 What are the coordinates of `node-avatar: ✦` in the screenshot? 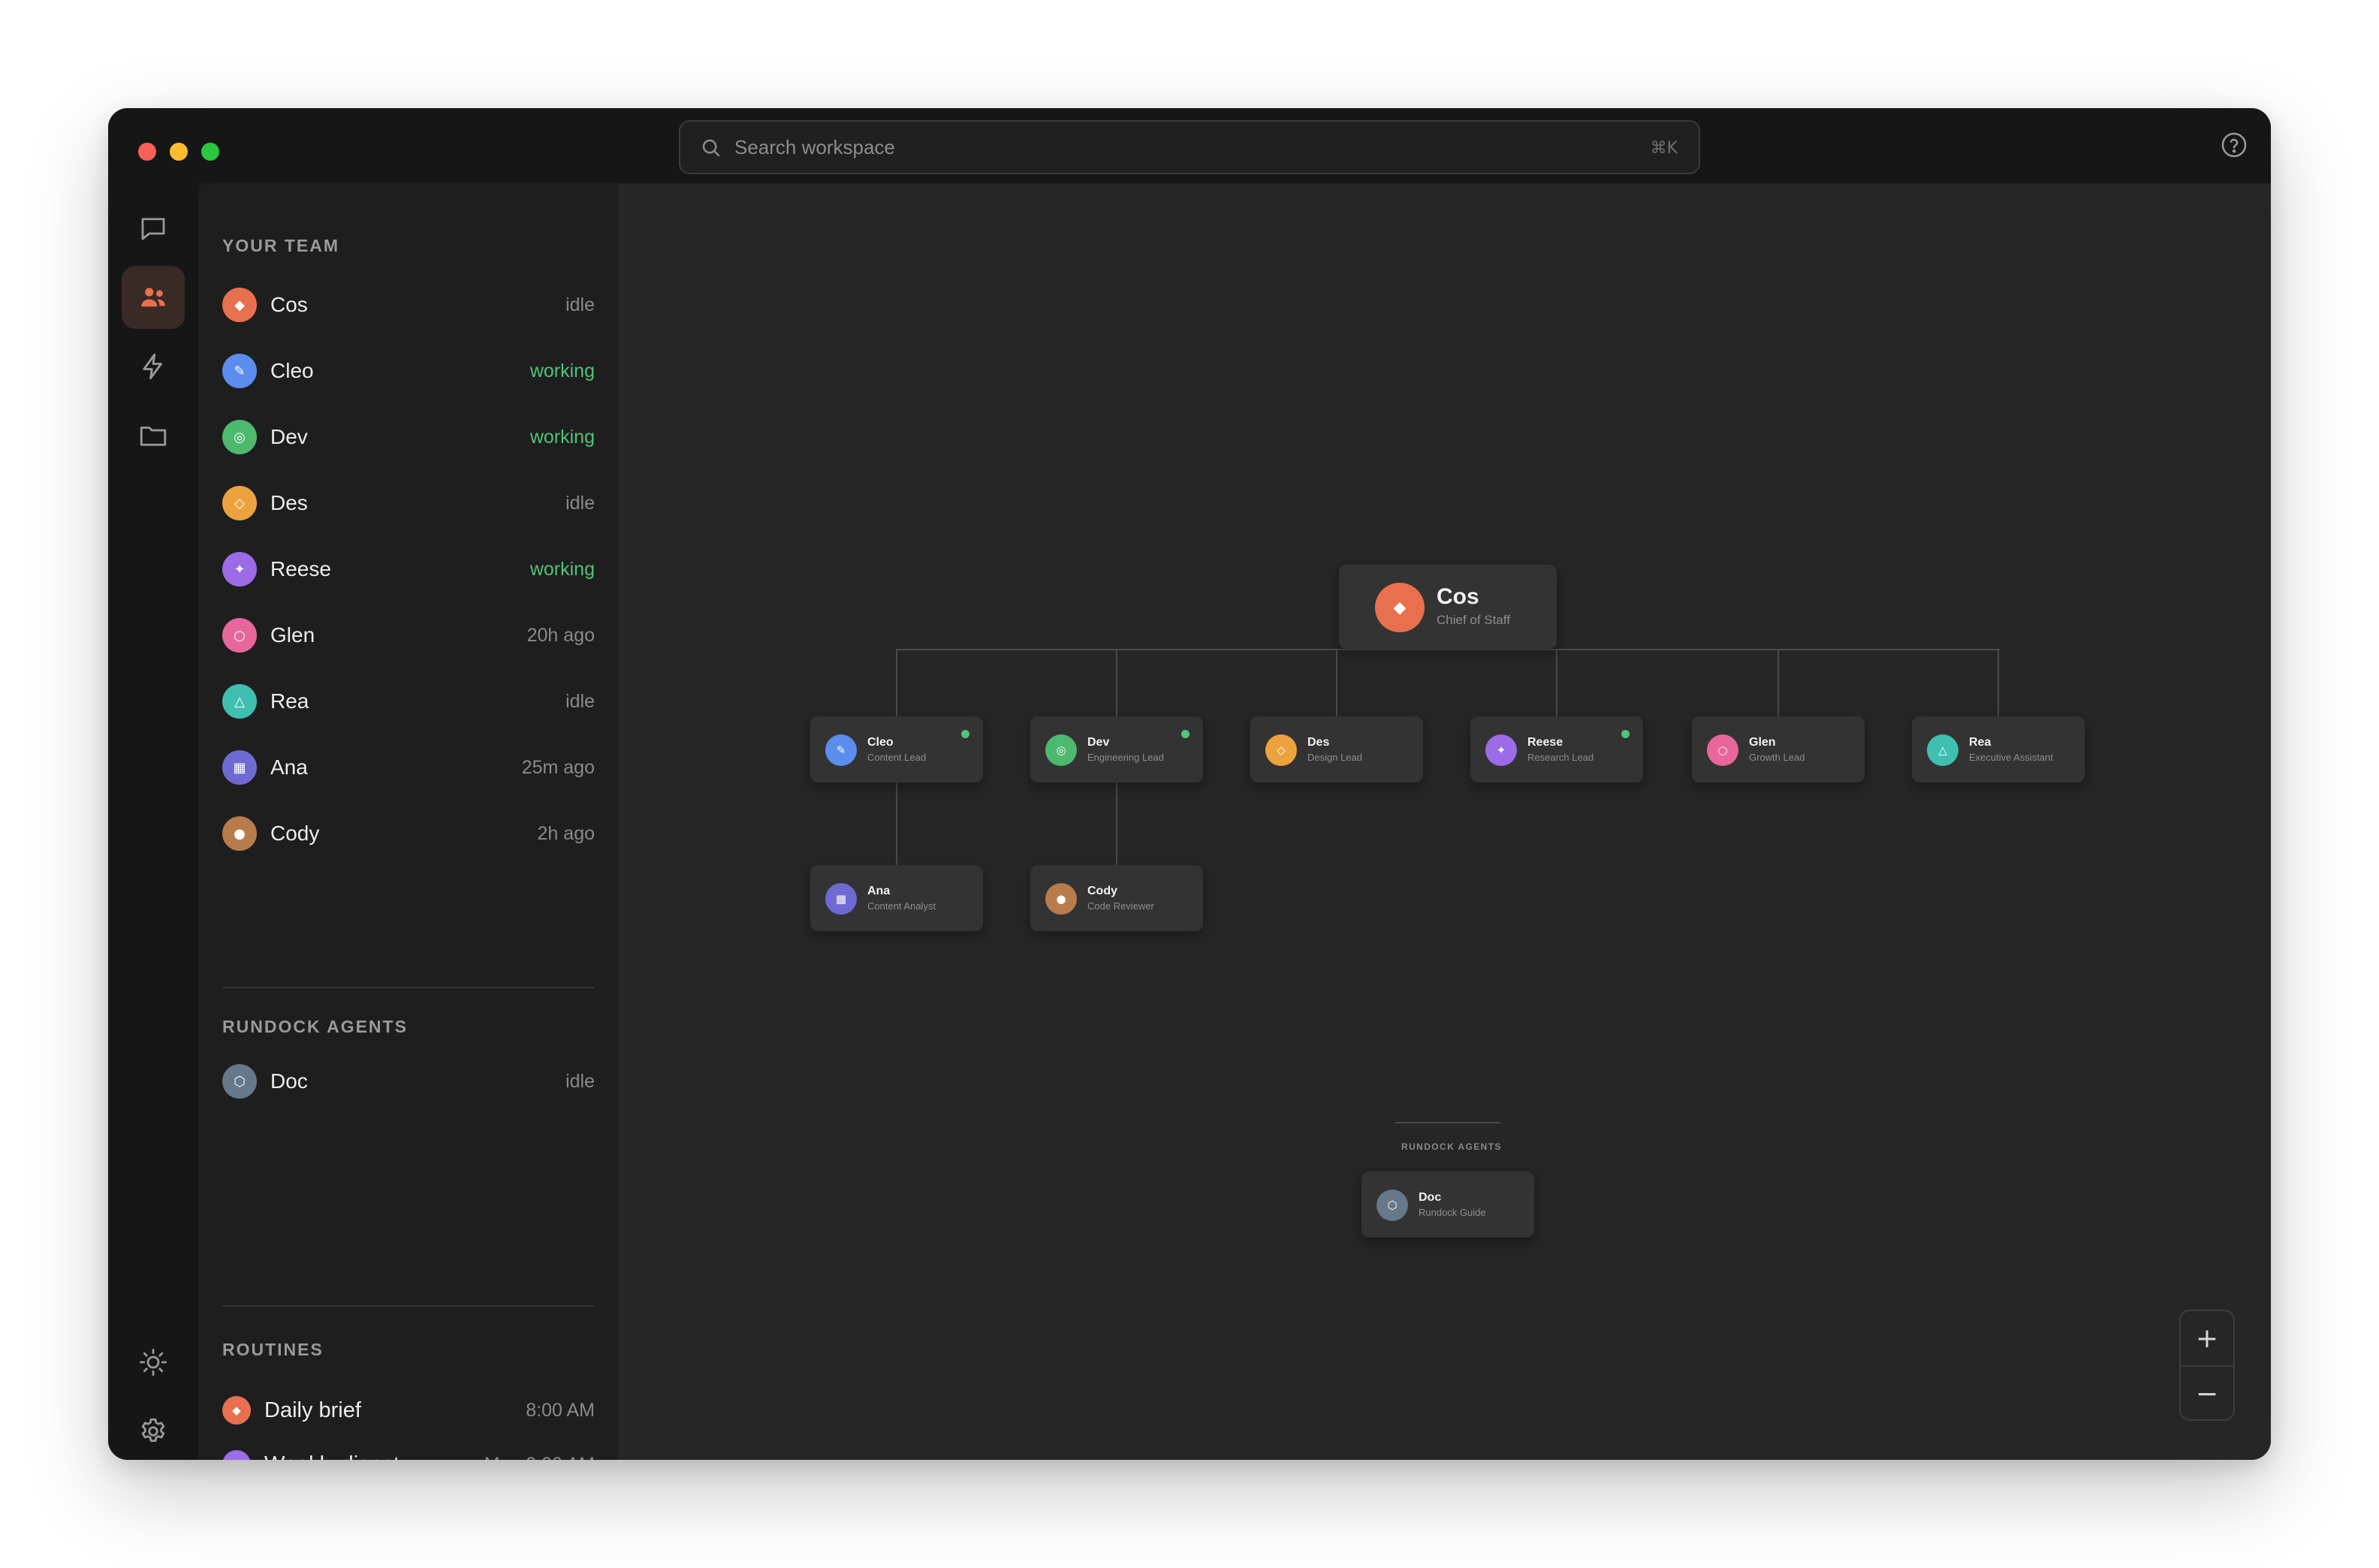 It's located at (1501, 750).